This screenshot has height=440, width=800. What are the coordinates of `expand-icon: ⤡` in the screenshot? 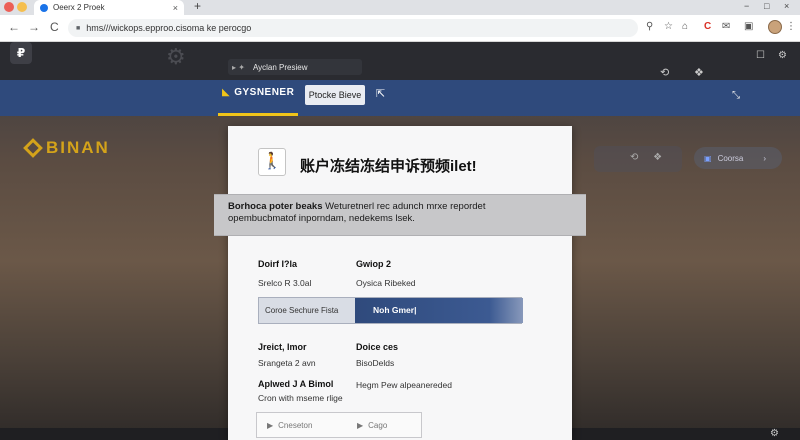 It's located at (736, 95).